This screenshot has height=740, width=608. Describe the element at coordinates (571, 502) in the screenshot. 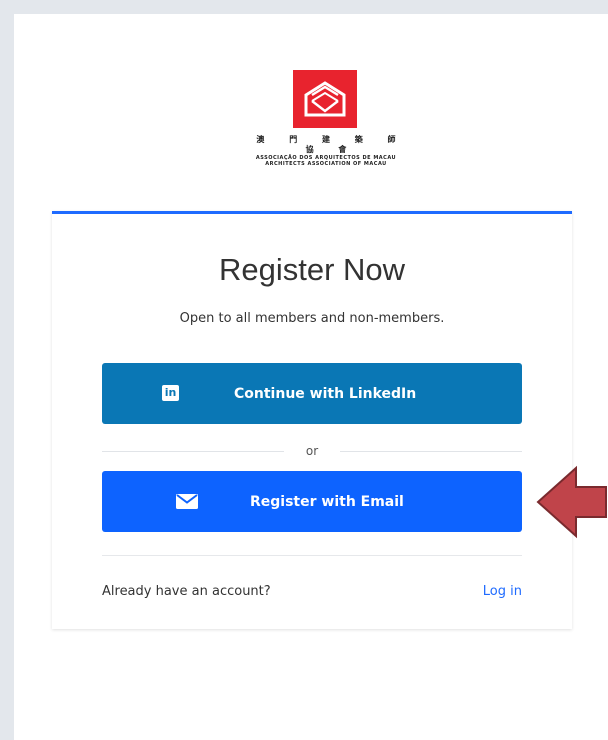

I see `arrow-left-icon` at that location.